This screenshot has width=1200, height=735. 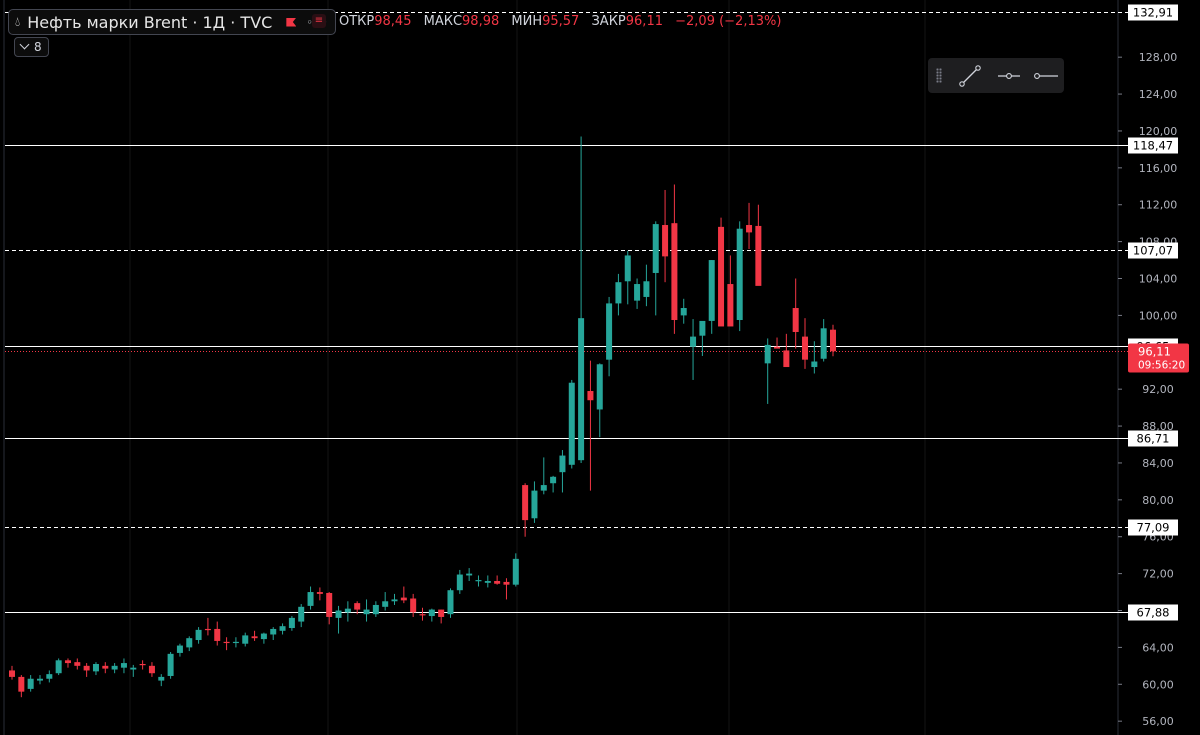 I want to click on price-tick-label: 84,00, so click(x=1158, y=463).